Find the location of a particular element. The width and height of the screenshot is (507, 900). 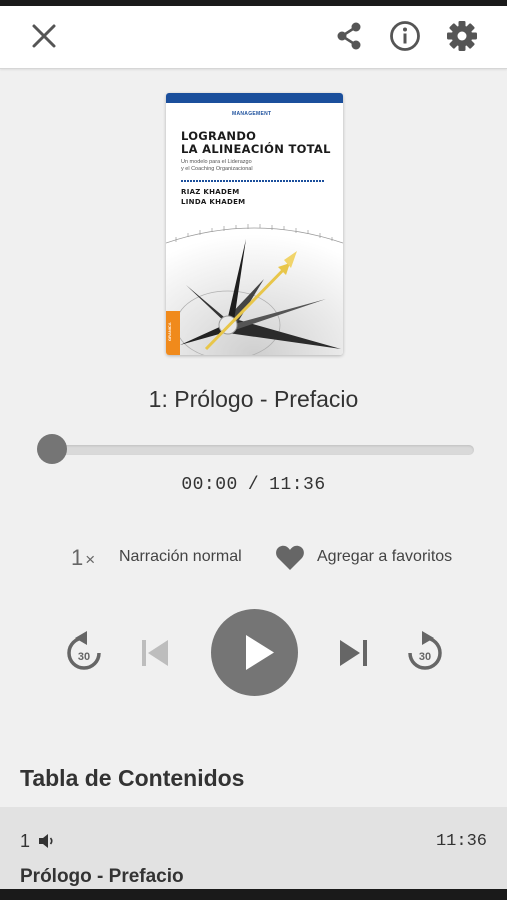

speed-value: 1 is located at coordinates (77, 557).